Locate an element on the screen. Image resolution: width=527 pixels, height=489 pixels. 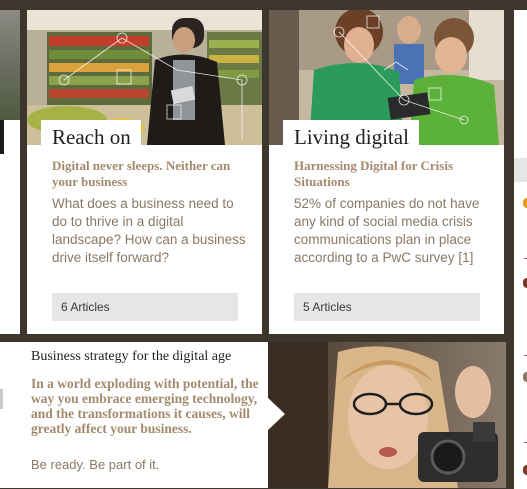
feature-photo is located at coordinates (387, 415).